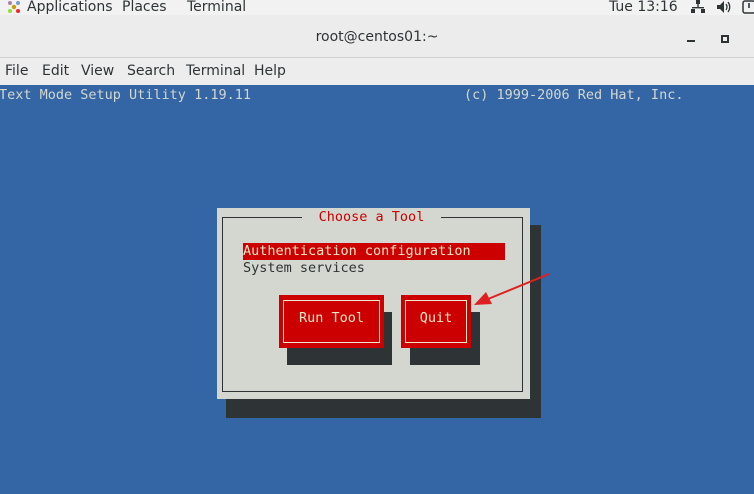  What do you see at coordinates (724, 7) in the screenshot?
I see `volume-icon` at bounding box center [724, 7].